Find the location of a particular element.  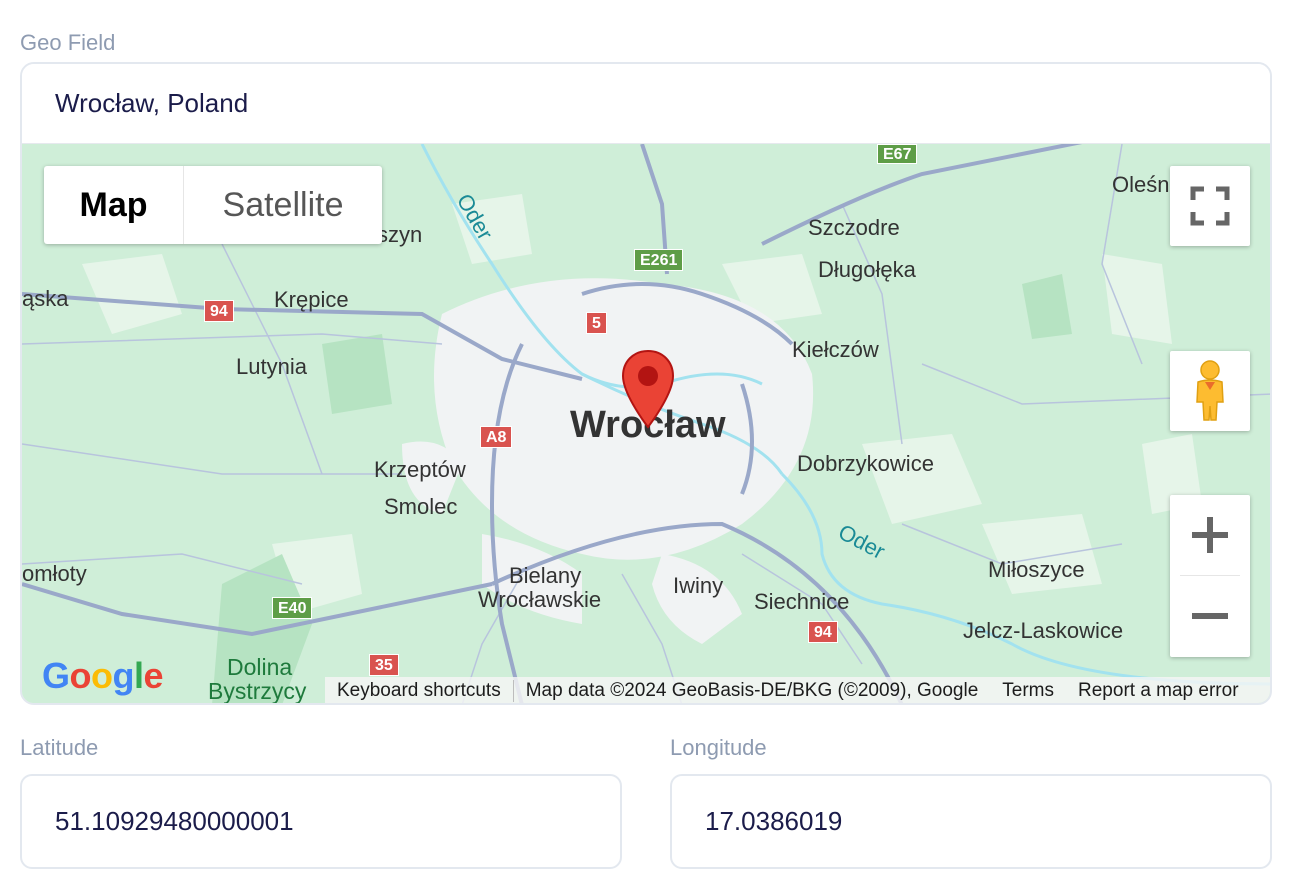

fullscreen-button is located at coordinates (1210, 206).